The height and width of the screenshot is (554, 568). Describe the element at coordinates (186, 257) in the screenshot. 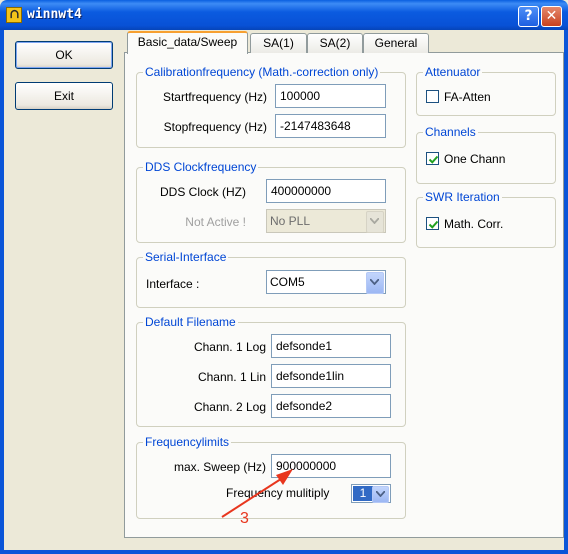

I see `serial-interface-legend: Serial-Interface` at that location.